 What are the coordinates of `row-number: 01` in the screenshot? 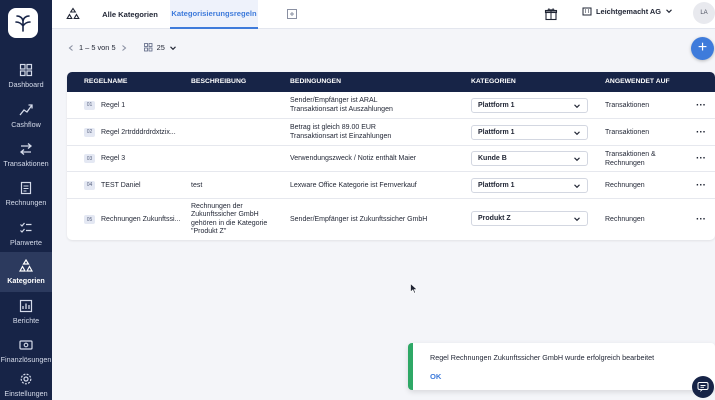 It's located at (89, 105).